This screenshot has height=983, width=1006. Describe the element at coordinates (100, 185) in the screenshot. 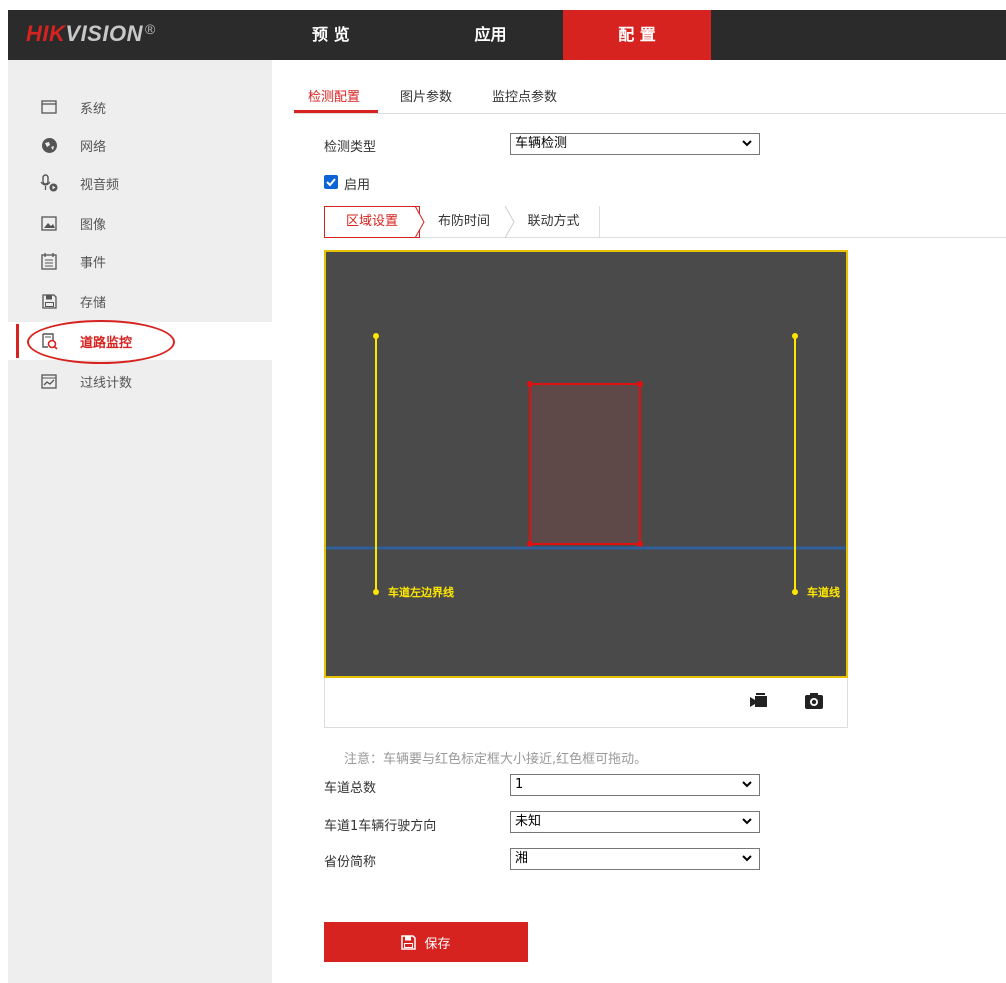

I see `sidebar-item-label: 视音频` at that location.